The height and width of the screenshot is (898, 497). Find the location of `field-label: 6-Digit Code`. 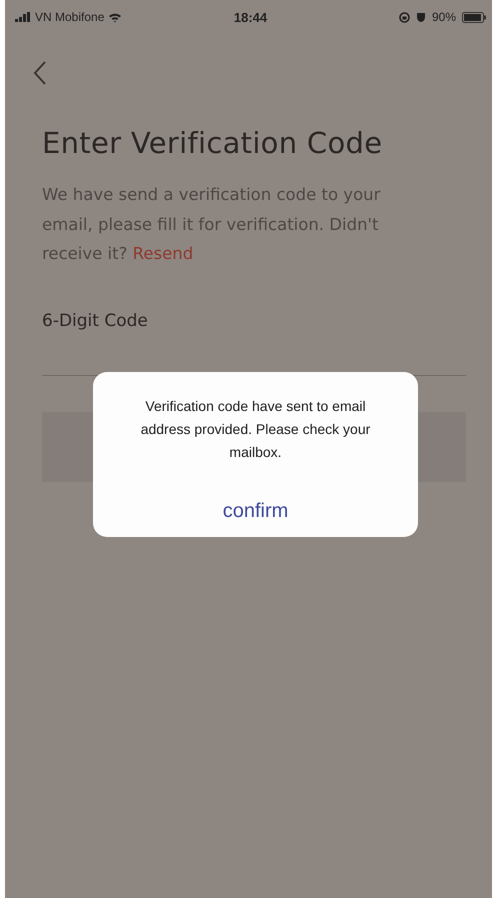

field-label: 6-Digit Code is located at coordinates (95, 320).